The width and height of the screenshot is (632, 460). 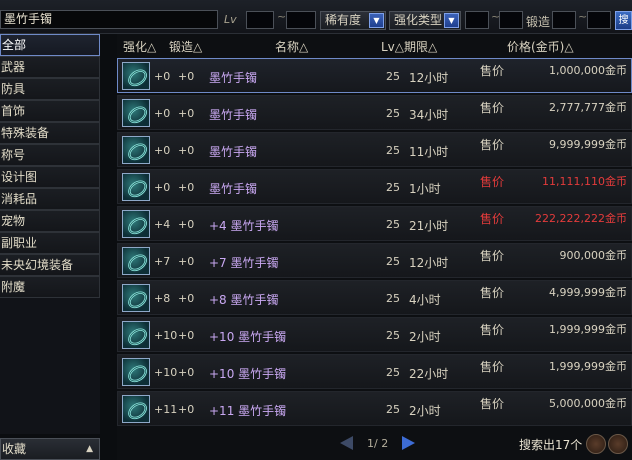 What do you see at coordinates (374, 223) in the screenshot?
I see `table-row: +4 +0 +4 墨竹手镯 25 21小时 售价 222,222,222金币` at bounding box center [374, 223].